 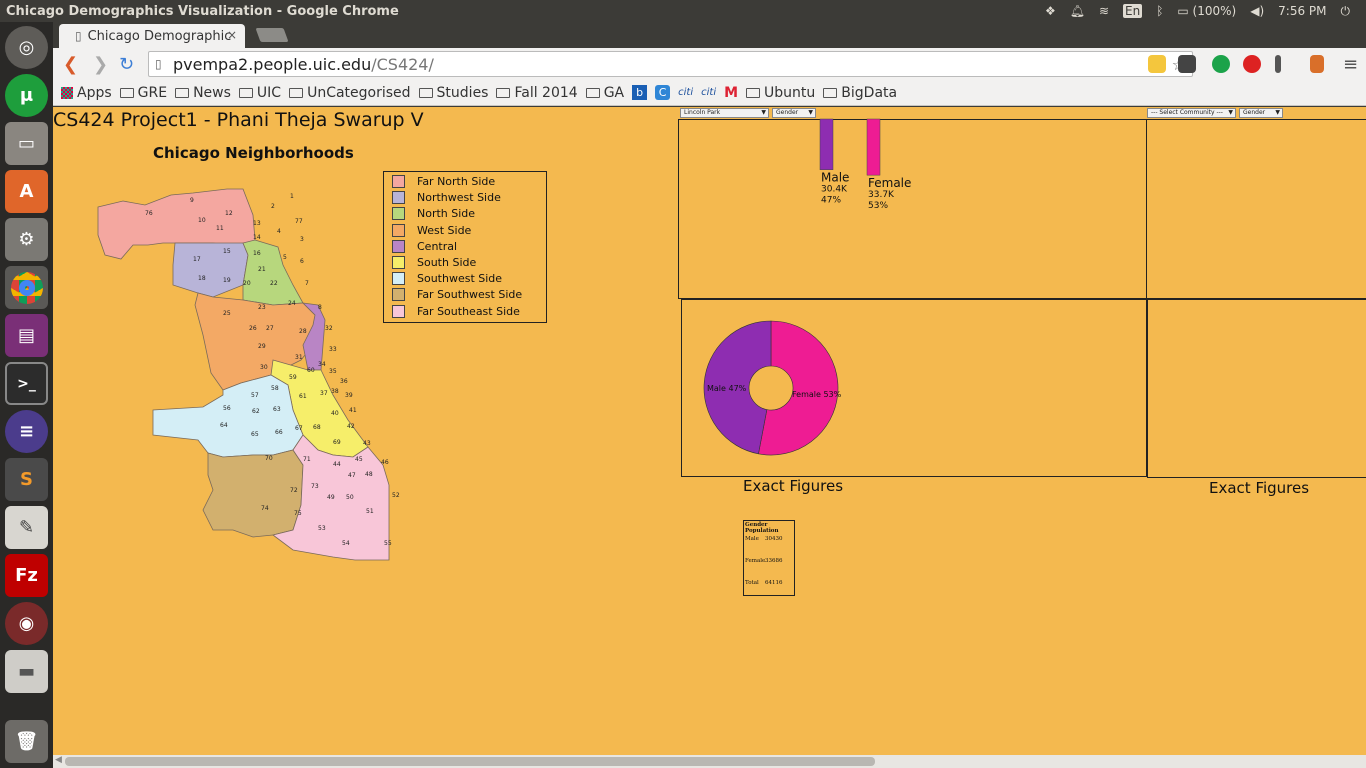 What do you see at coordinates (388, 543) in the screenshot?
I see `svg-text: 55` at bounding box center [388, 543].